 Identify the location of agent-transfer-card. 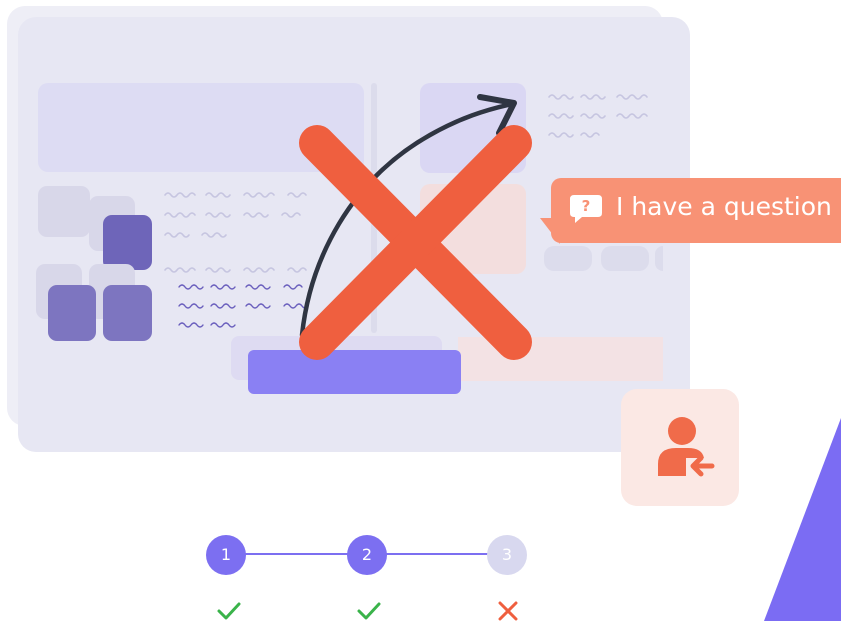
(680, 447).